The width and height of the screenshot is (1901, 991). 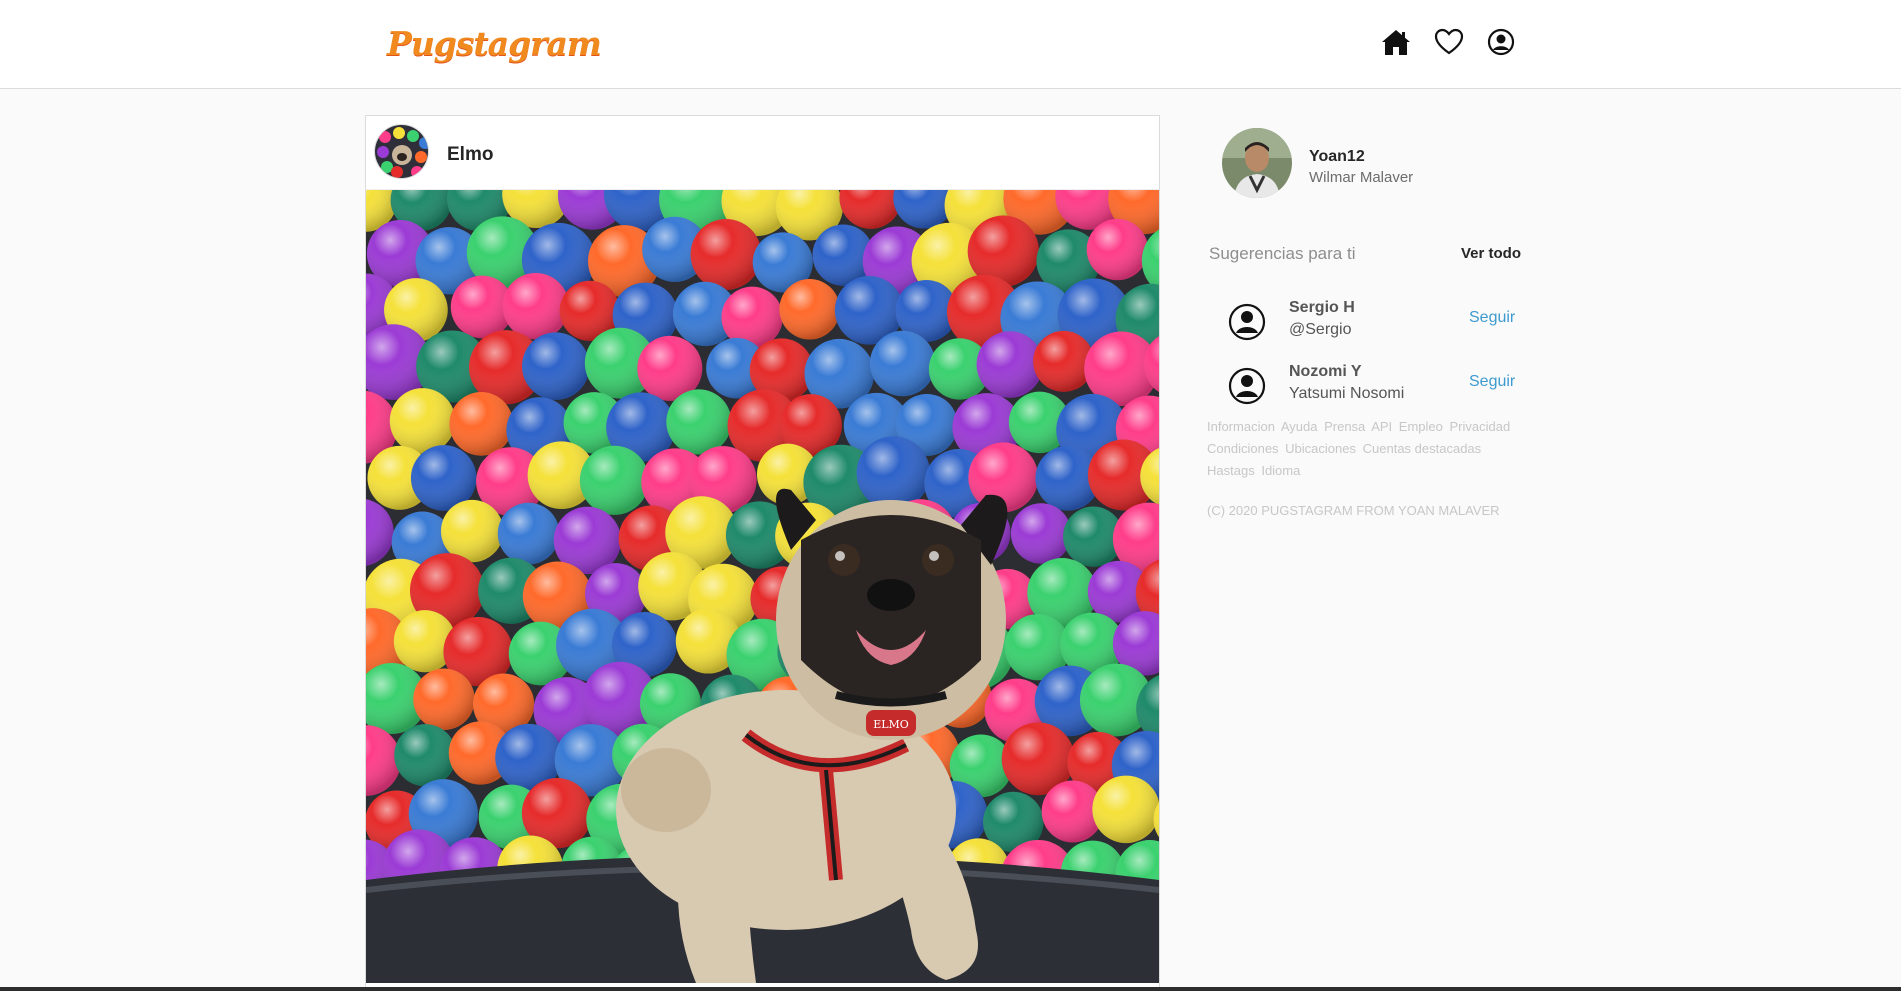 What do you see at coordinates (1344, 426) in the screenshot?
I see `footer-link-prensa: Prensa` at bounding box center [1344, 426].